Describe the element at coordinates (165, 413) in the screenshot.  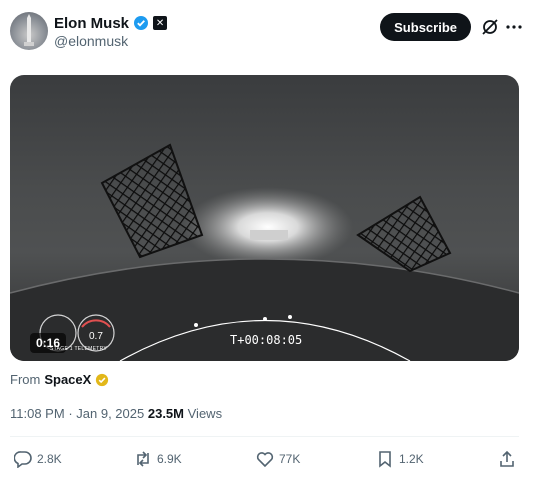
I see `views-count: 23.5M` at that location.